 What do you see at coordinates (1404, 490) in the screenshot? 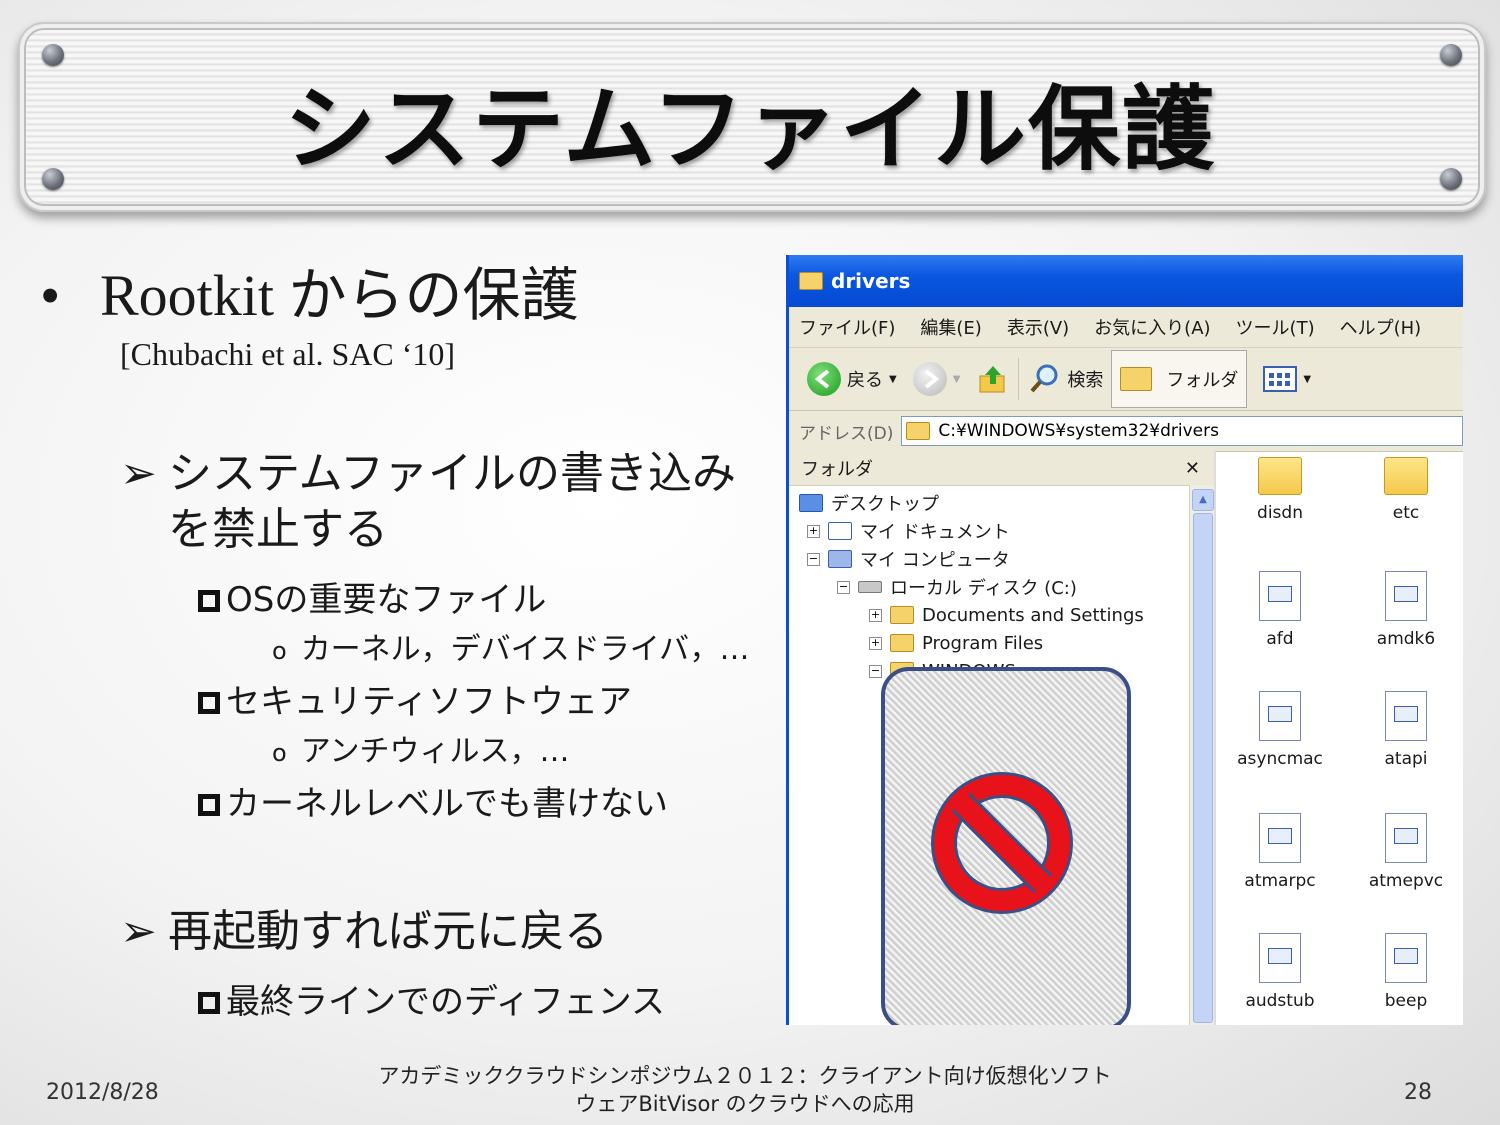
I see `file-item-etc: etc` at bounding box center [1404, 490].